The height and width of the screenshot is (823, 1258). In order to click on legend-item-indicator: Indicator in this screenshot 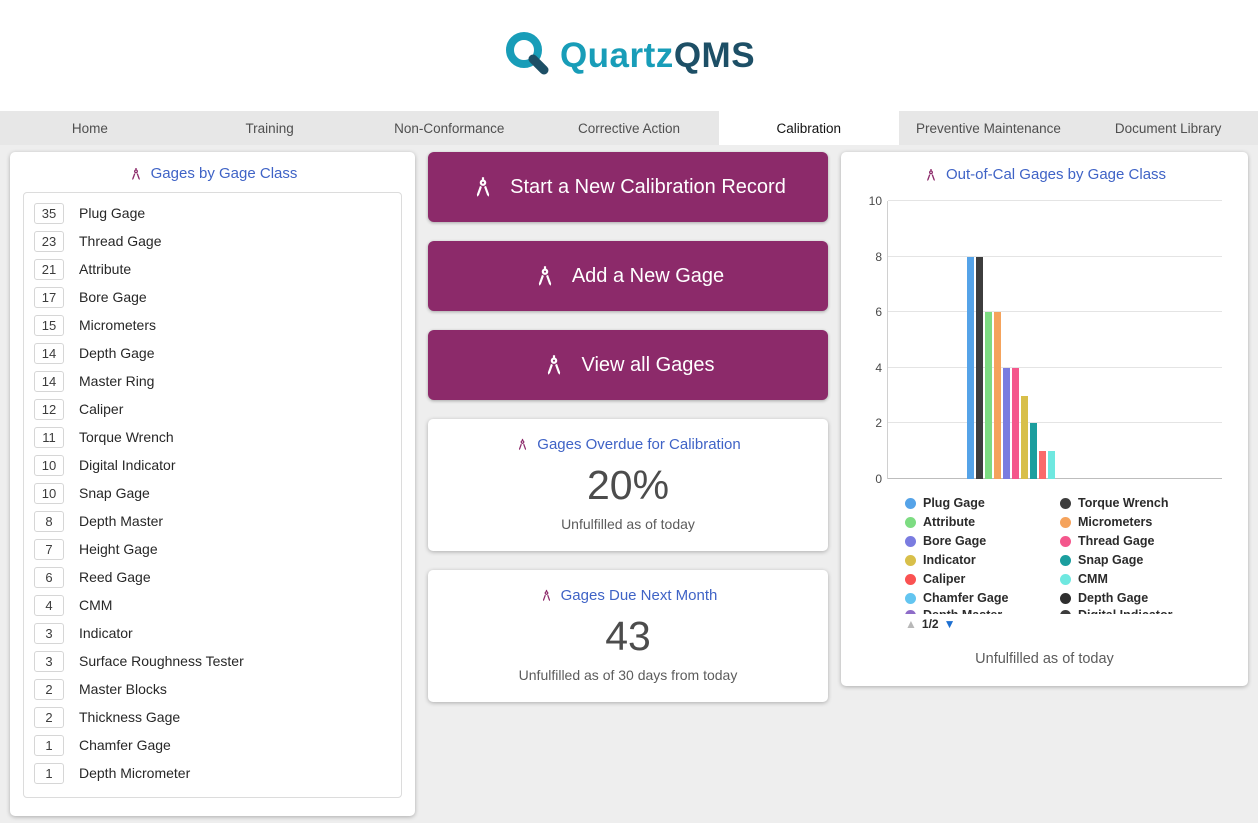, I will do `click(982, 560)`.